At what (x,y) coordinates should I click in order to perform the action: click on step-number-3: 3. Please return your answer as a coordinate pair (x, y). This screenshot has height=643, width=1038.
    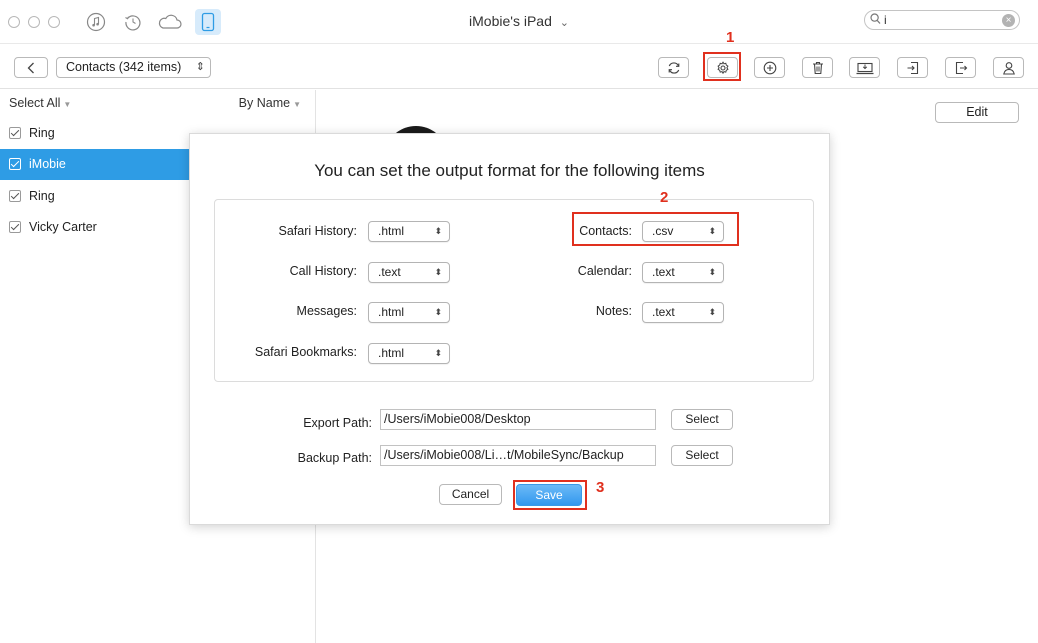
    Looking at the image, I should click on (600, 487).